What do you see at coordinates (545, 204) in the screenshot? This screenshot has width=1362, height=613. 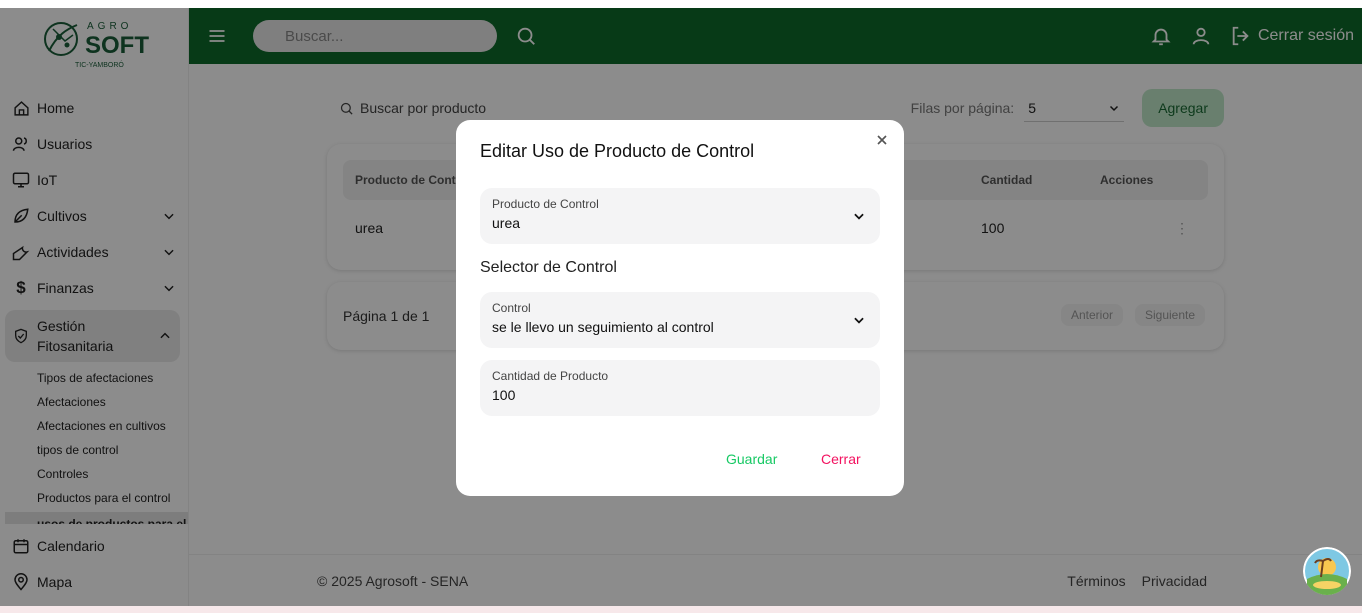 I see `field-label: Producto de Control` at bounding box center [545, 204].